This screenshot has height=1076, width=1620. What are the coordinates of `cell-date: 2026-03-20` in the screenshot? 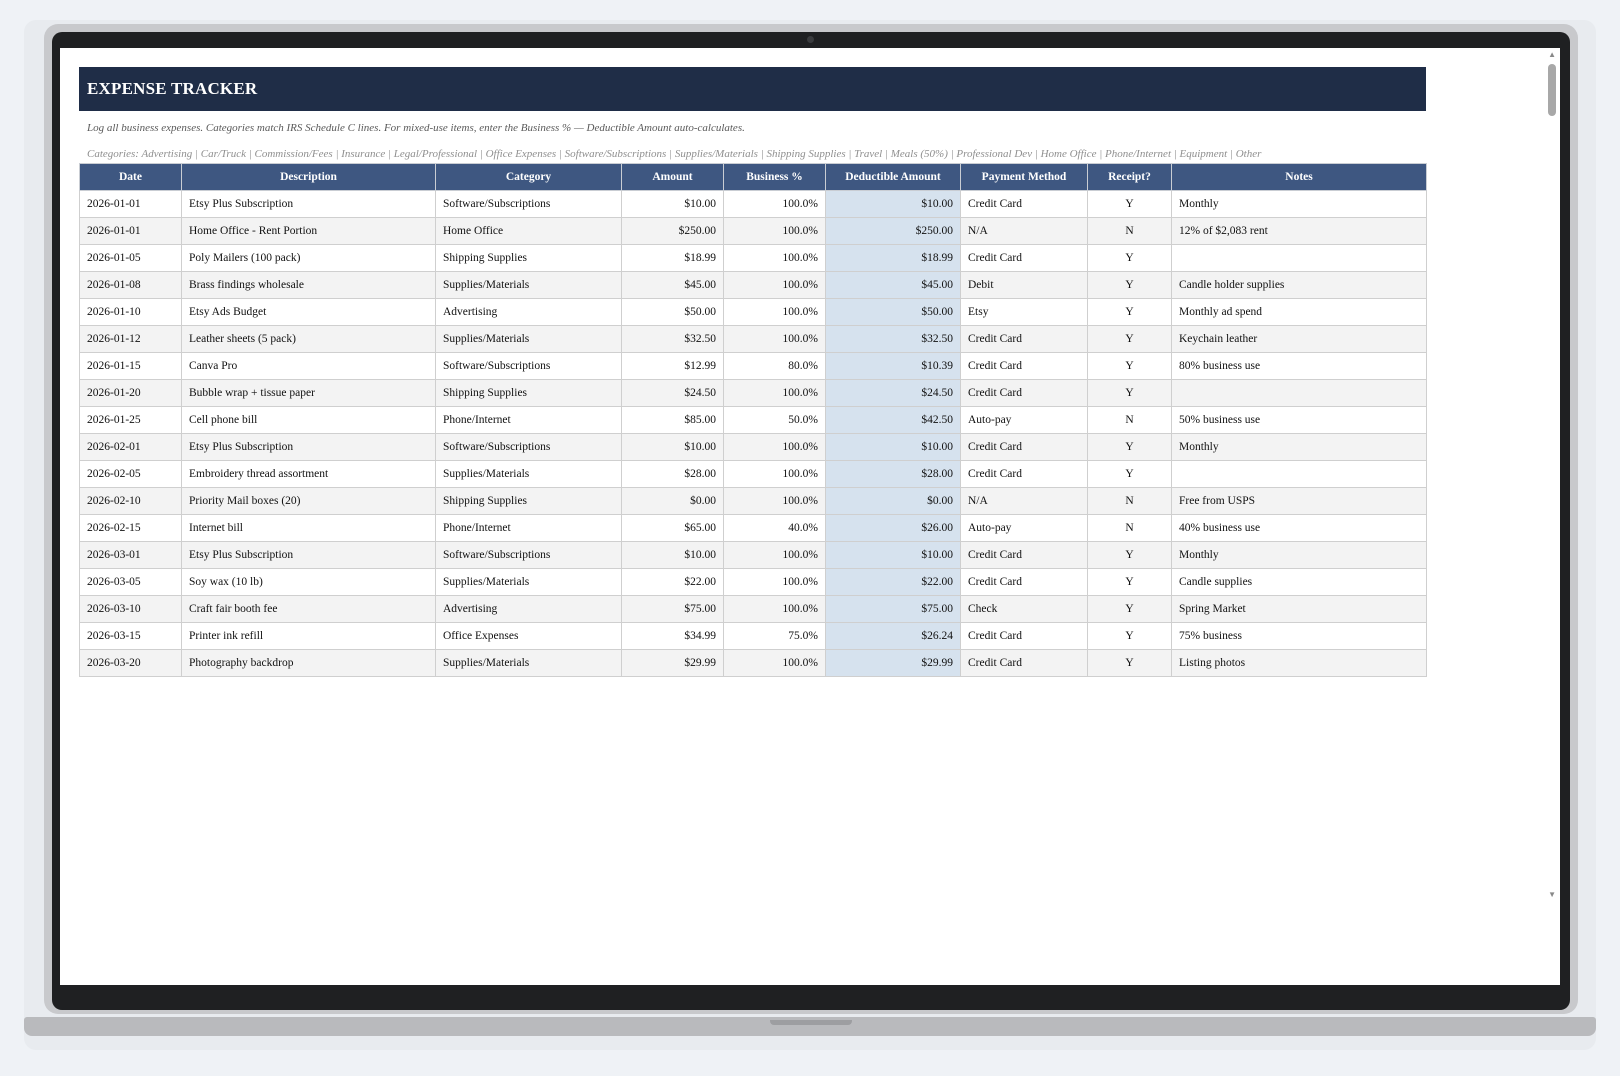 It's located at (130, 663).